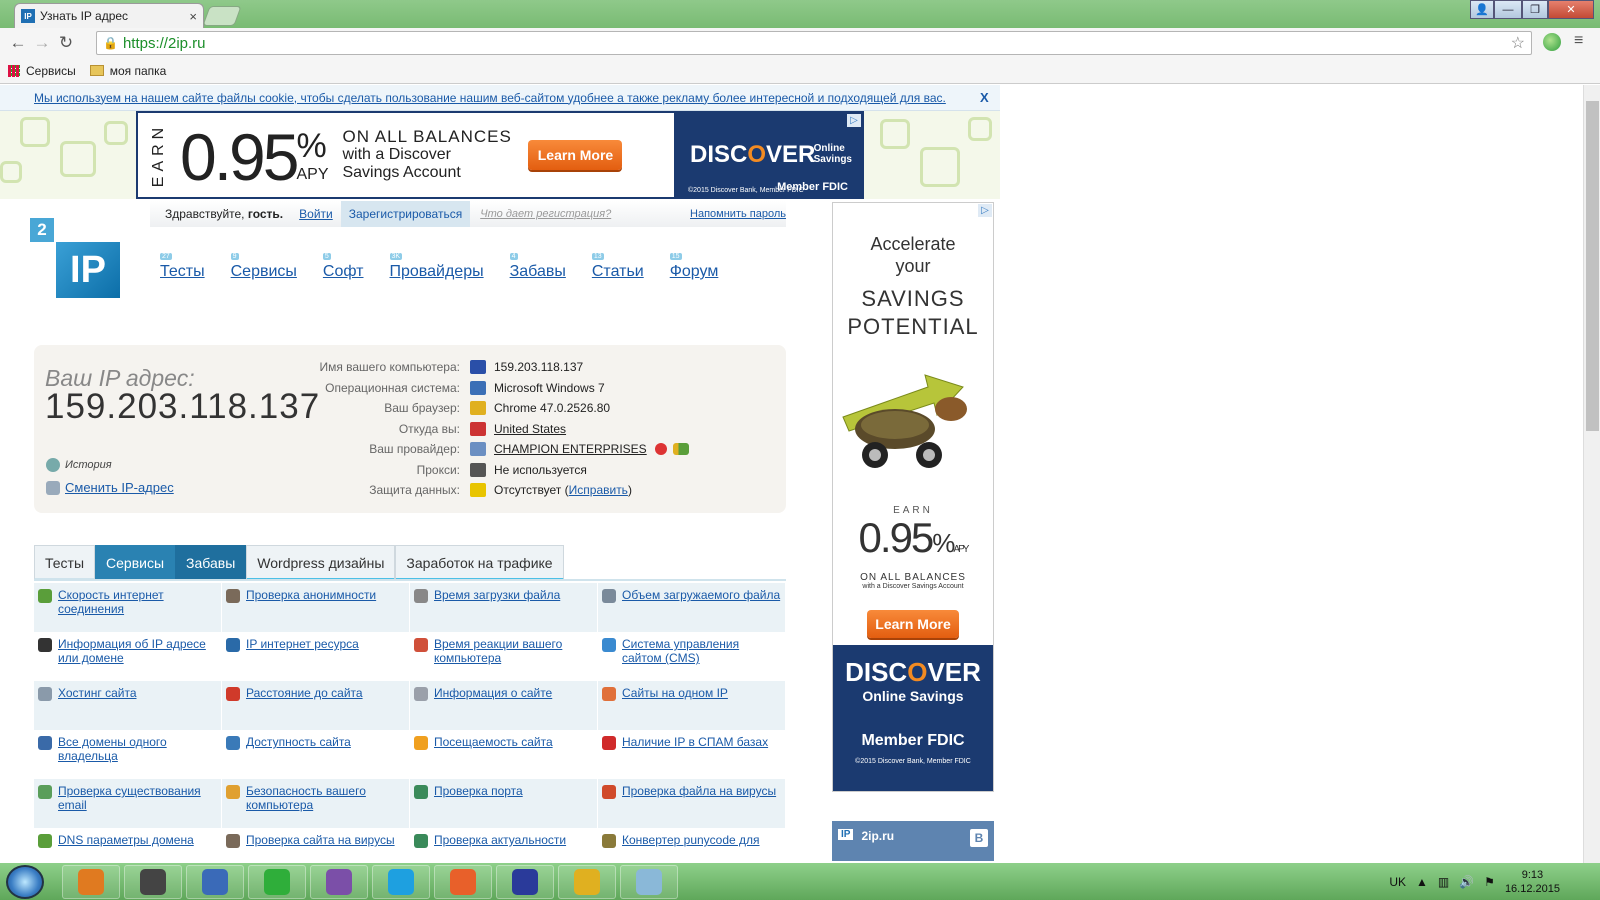 The image size is (1600, 900). I want to click on service-link: Система управления сайтом (CMS), so click(701, 656).